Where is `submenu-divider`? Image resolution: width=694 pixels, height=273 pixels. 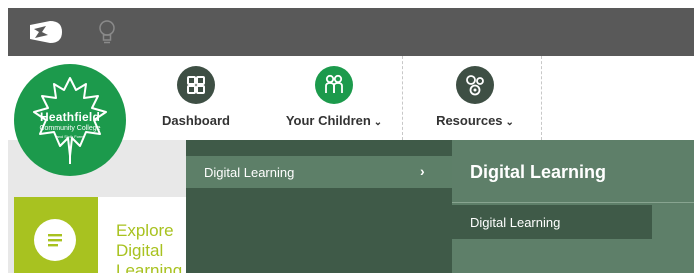
submenu-divider is located at coordinates (573, 202).